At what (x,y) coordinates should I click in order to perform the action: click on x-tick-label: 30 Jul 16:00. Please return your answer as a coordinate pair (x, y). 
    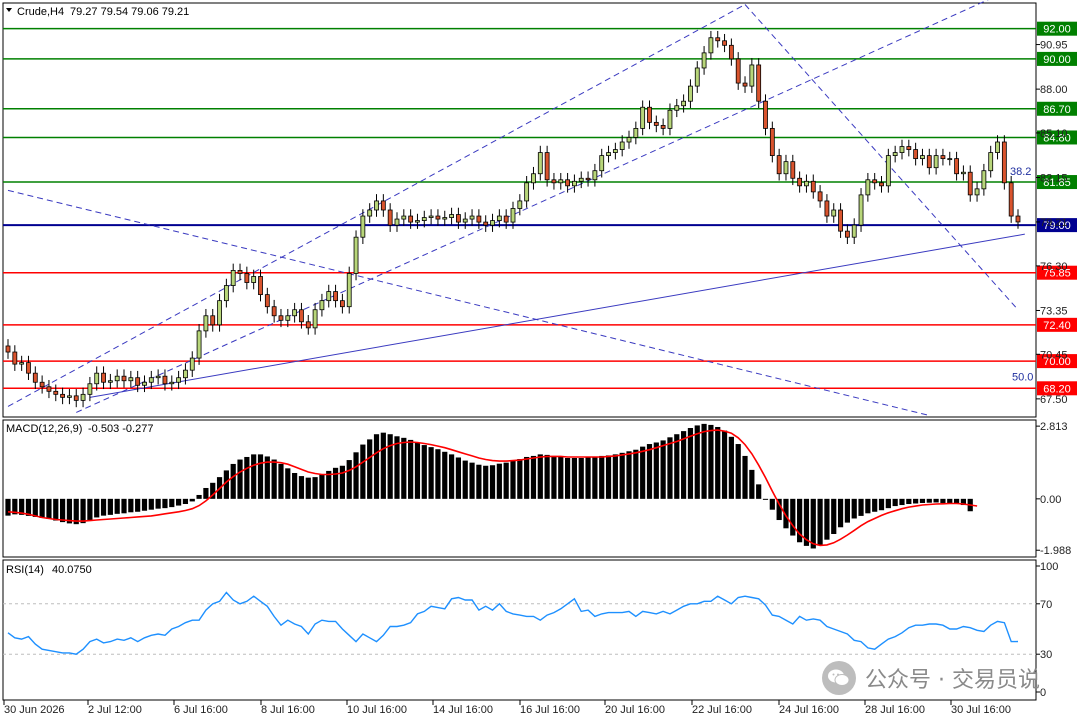
    Looking at the image, I should click on (981, 710).